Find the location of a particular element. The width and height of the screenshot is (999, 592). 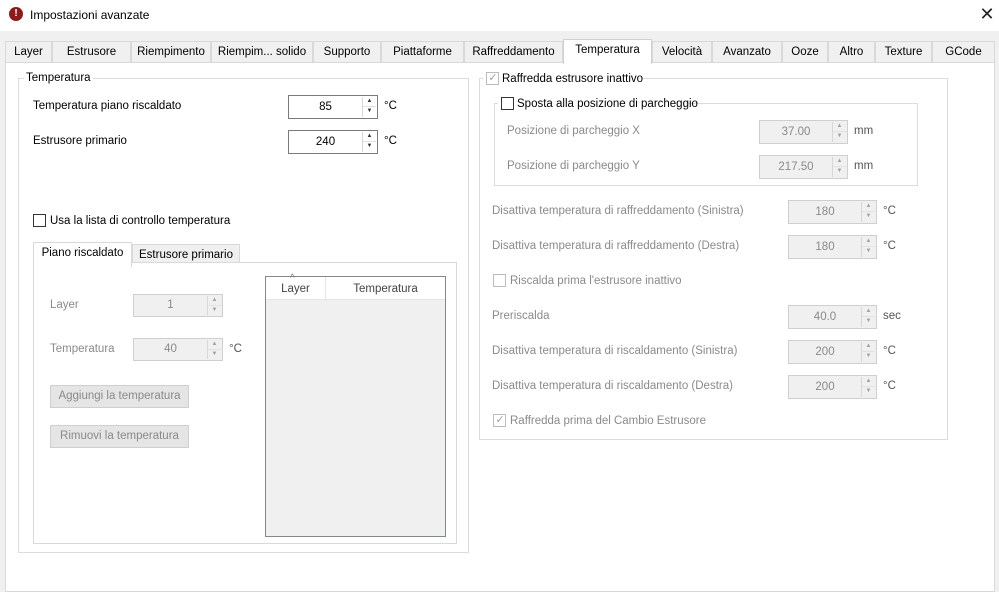

tab-ooze: Ooze is located at coordinates (805, 52).